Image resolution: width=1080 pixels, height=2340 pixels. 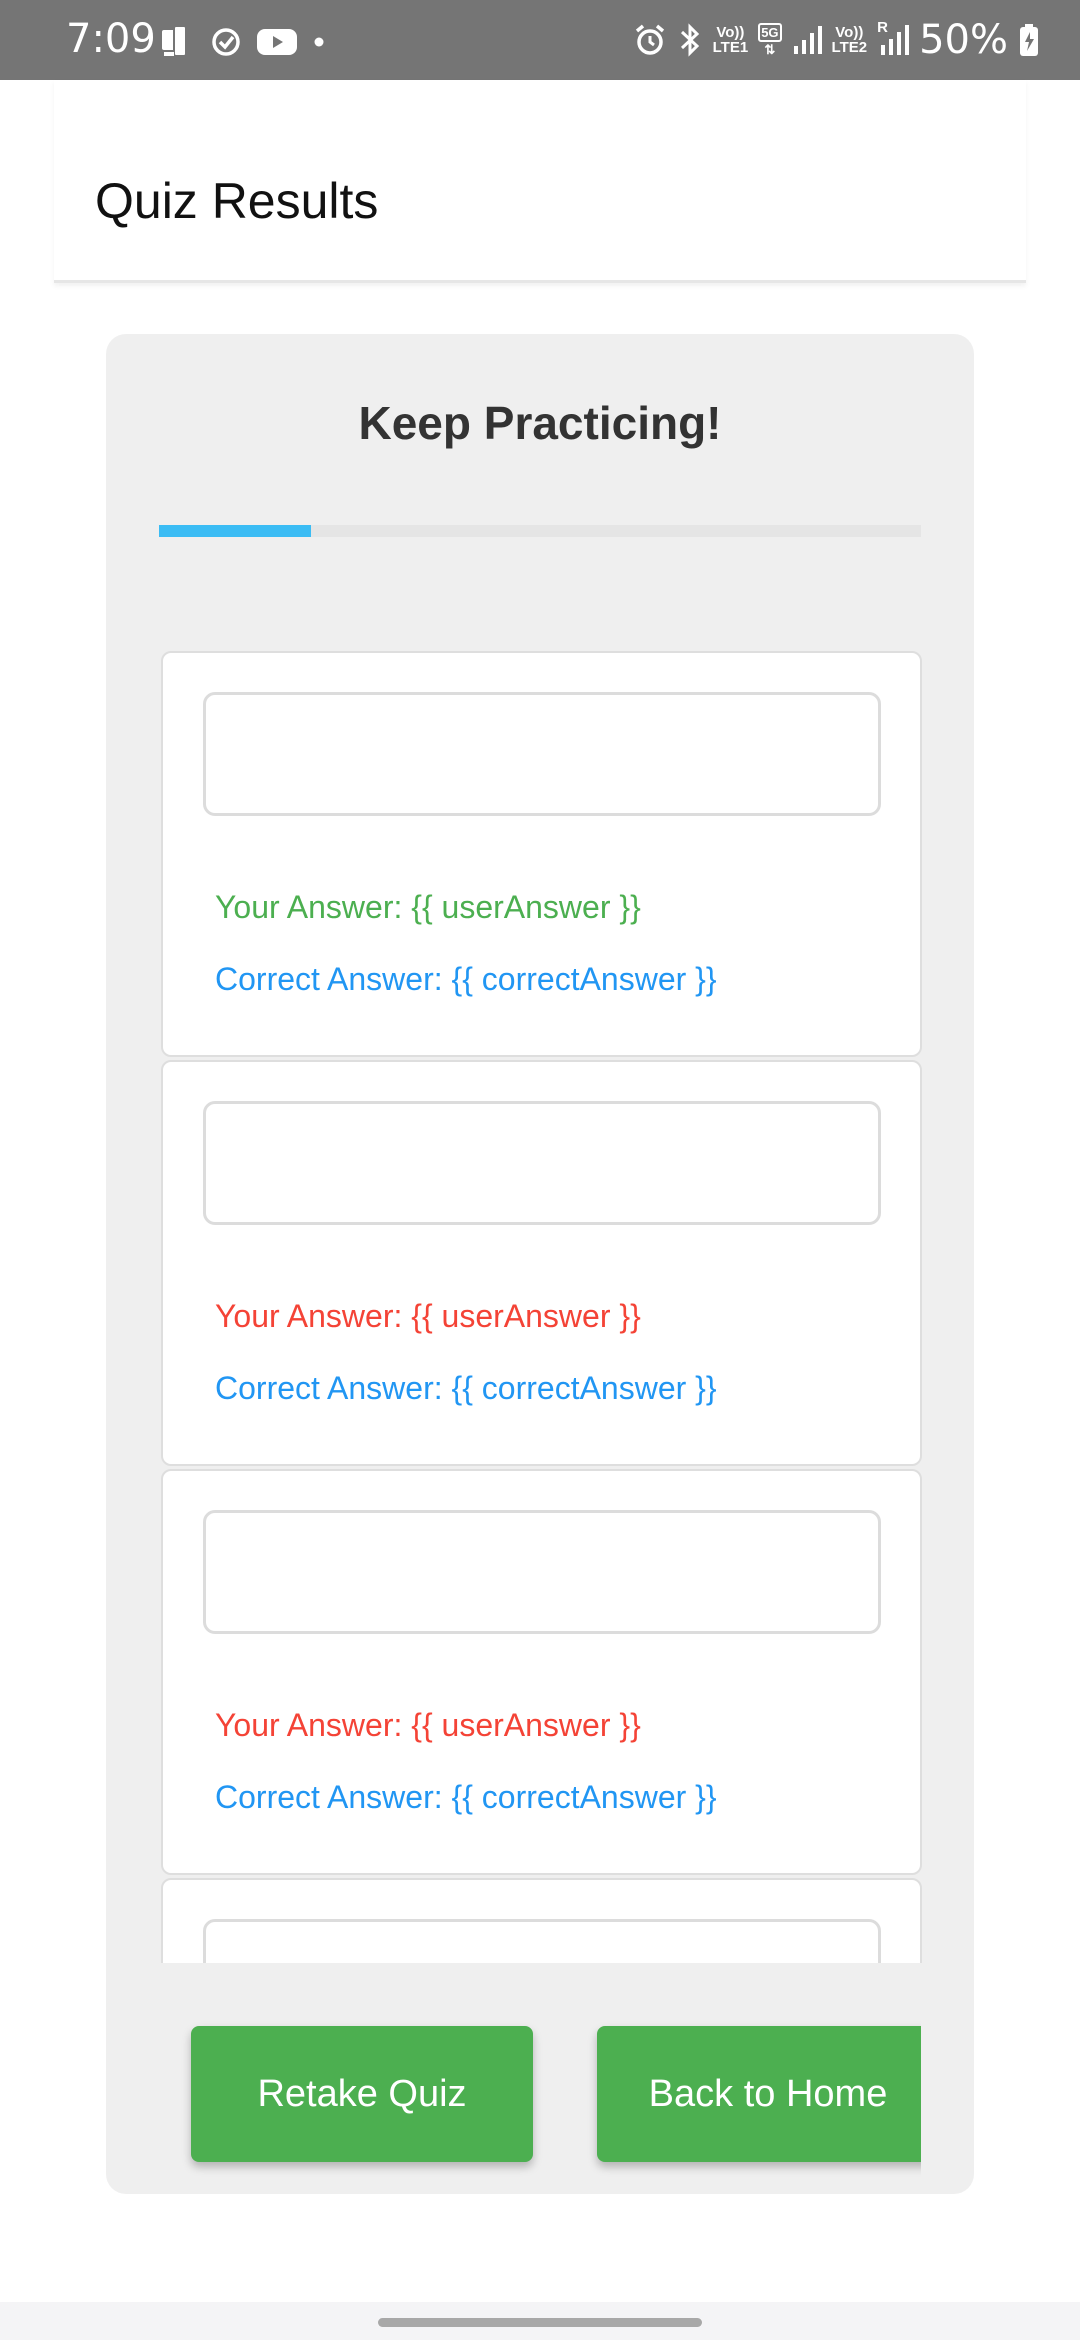 I want to click on system-icons: Vo)) LTE1 5G ⇅ Vo)) LTE2 R 50%, so click(x=836, y=40).